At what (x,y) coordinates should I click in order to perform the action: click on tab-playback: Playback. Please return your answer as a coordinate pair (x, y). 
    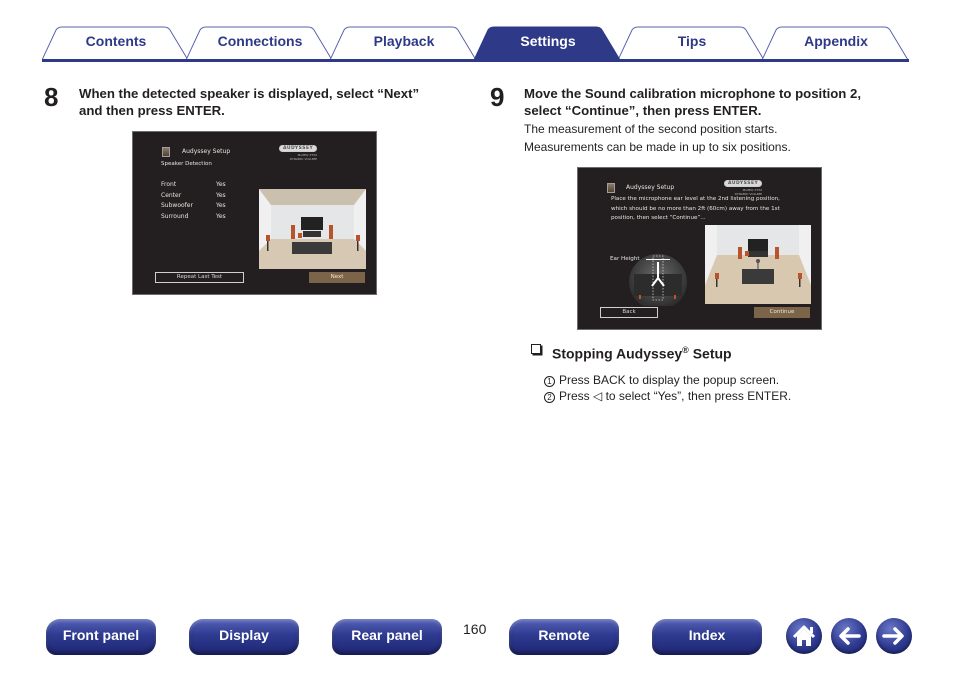
    Looking at the image, I should click on (404, 43).